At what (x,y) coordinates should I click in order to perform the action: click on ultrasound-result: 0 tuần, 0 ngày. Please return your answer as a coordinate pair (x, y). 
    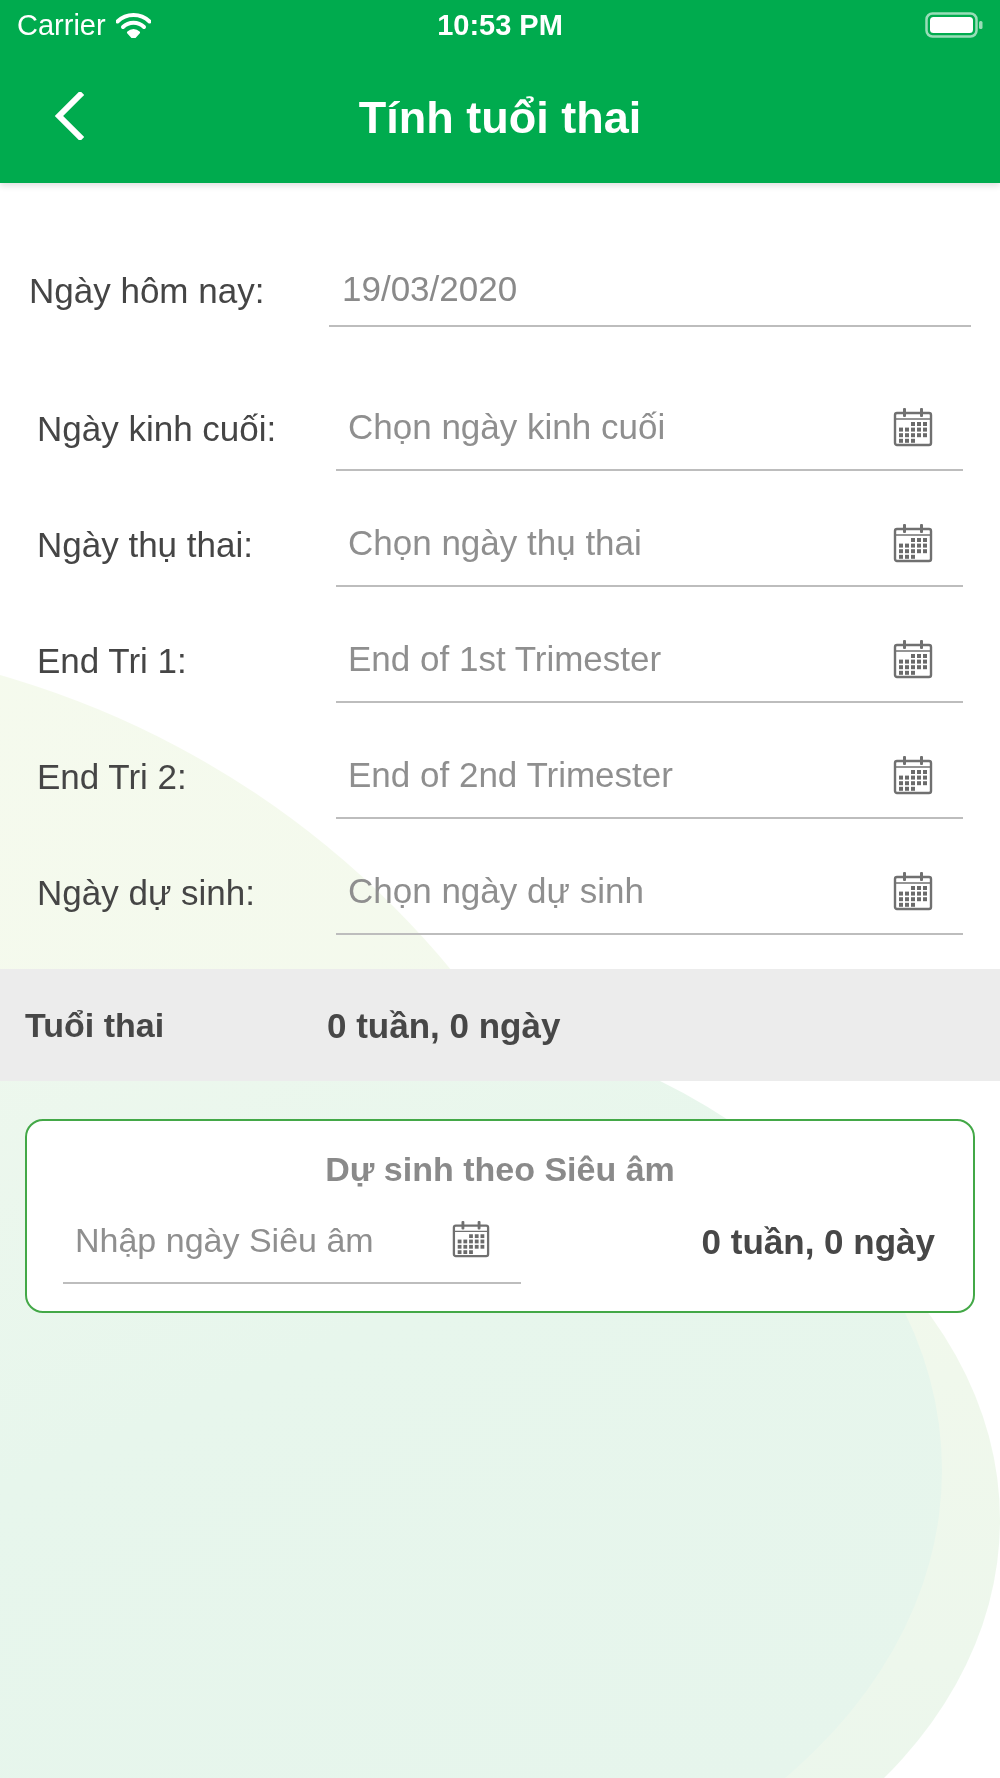
    Looking at the image, I should click on (818, 1241).